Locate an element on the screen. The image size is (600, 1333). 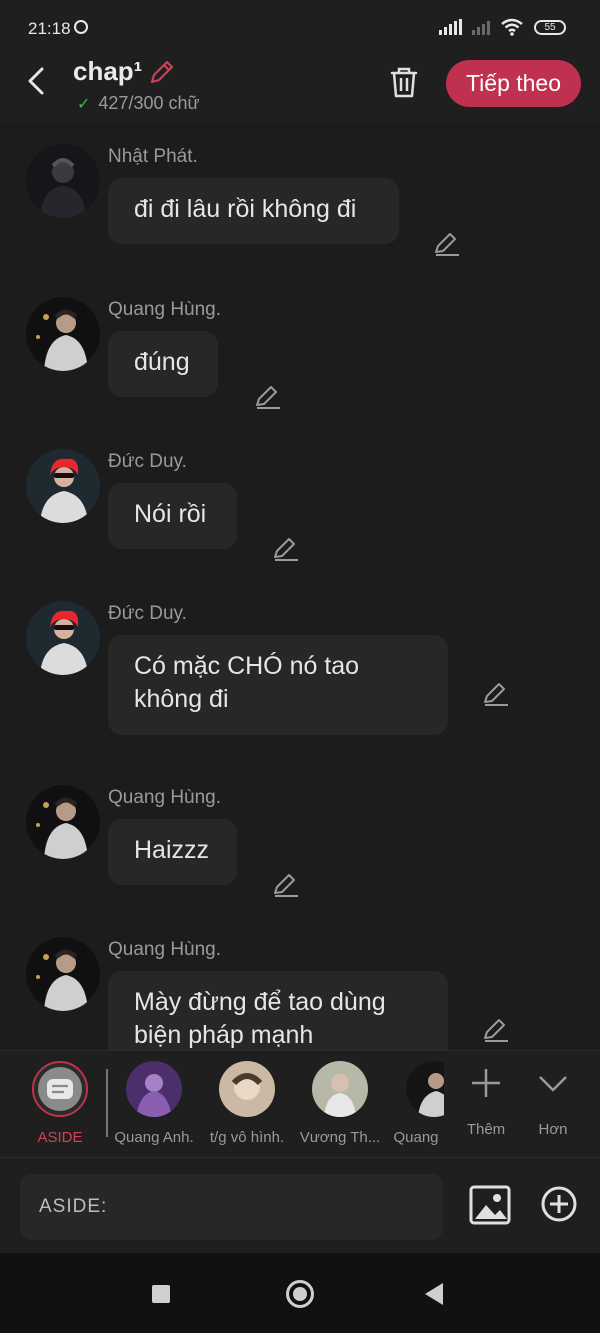
signal-icon is located at coordinates (450, 27).